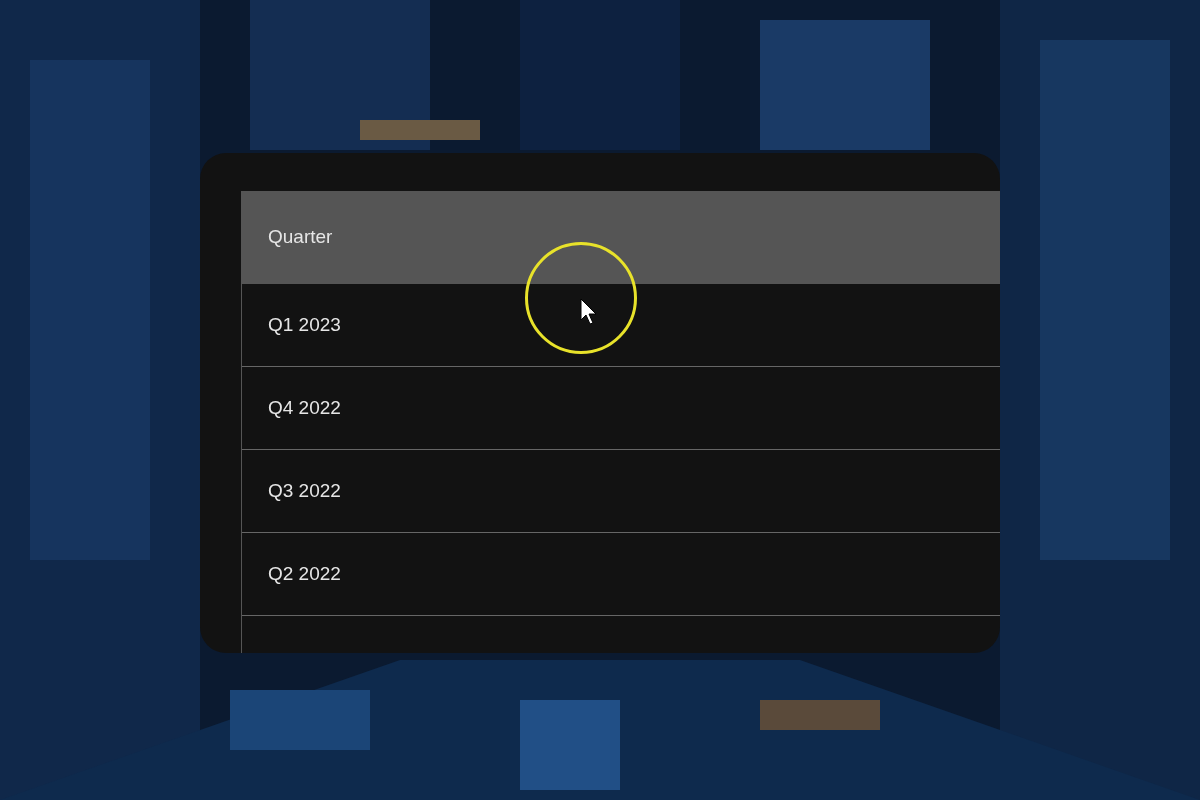  What do you see at coordinates (621, 237) in the screenshot?
I see `column-header: Quarter` at bounding box center [621, 237].